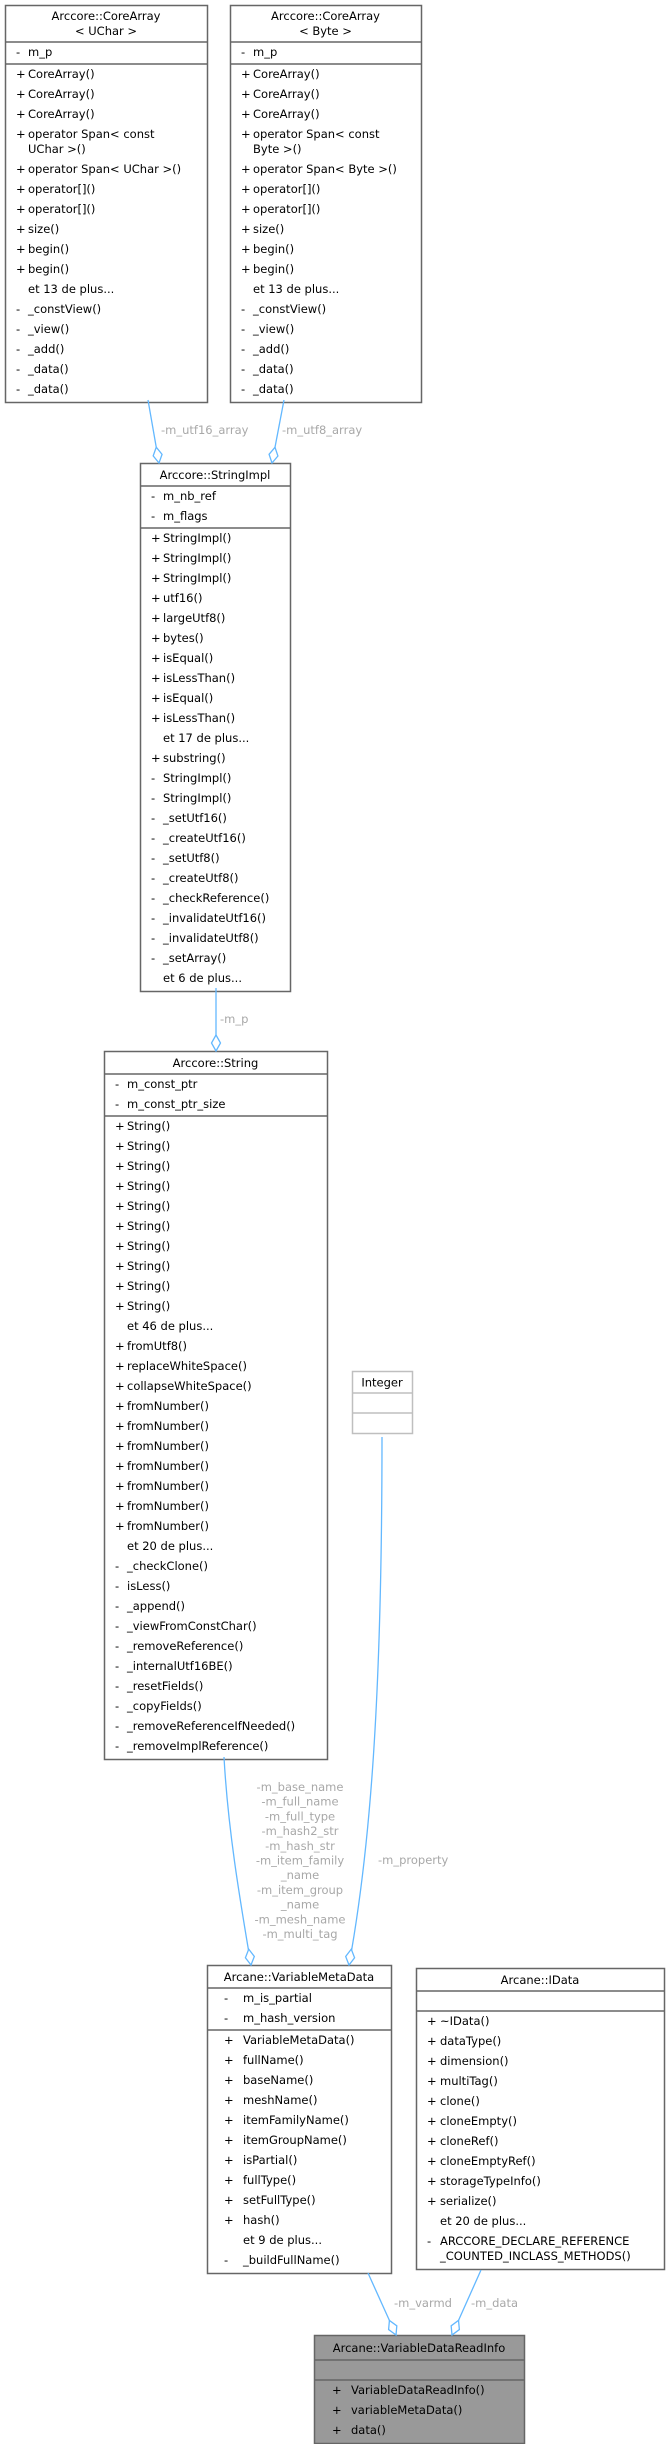 The image size is (666, 2444). Describe the element at coordinates (229, 1020) in the screenshot. I see `edge-si-to-st: -m_p` at that location.